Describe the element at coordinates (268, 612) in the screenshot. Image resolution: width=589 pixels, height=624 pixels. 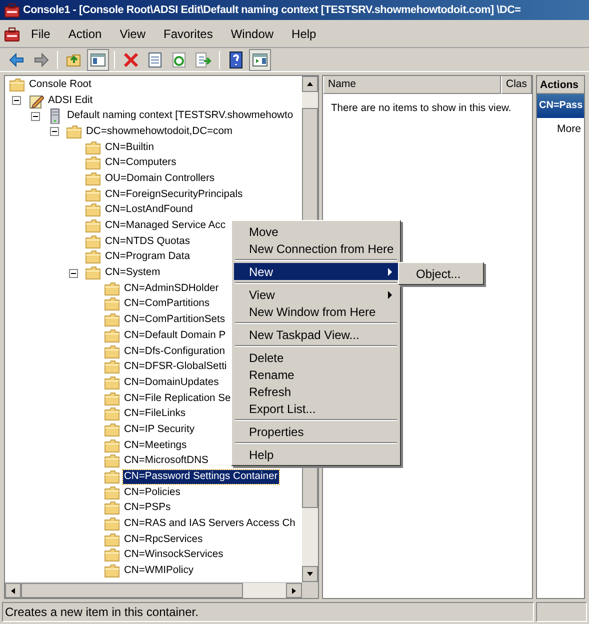
I see `status-text: Creates a new item in this container.` at that location.